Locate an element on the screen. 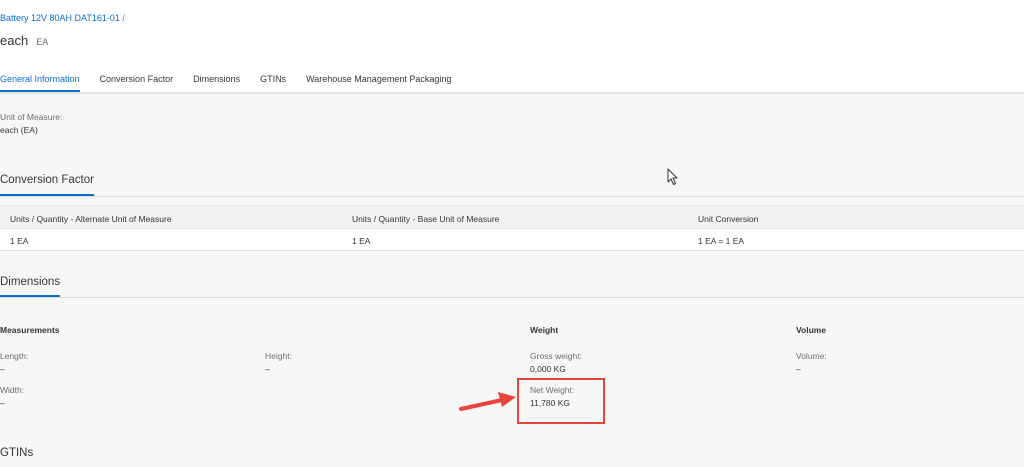  tab-gtins: GTINs is located at coordinates (273, 81).